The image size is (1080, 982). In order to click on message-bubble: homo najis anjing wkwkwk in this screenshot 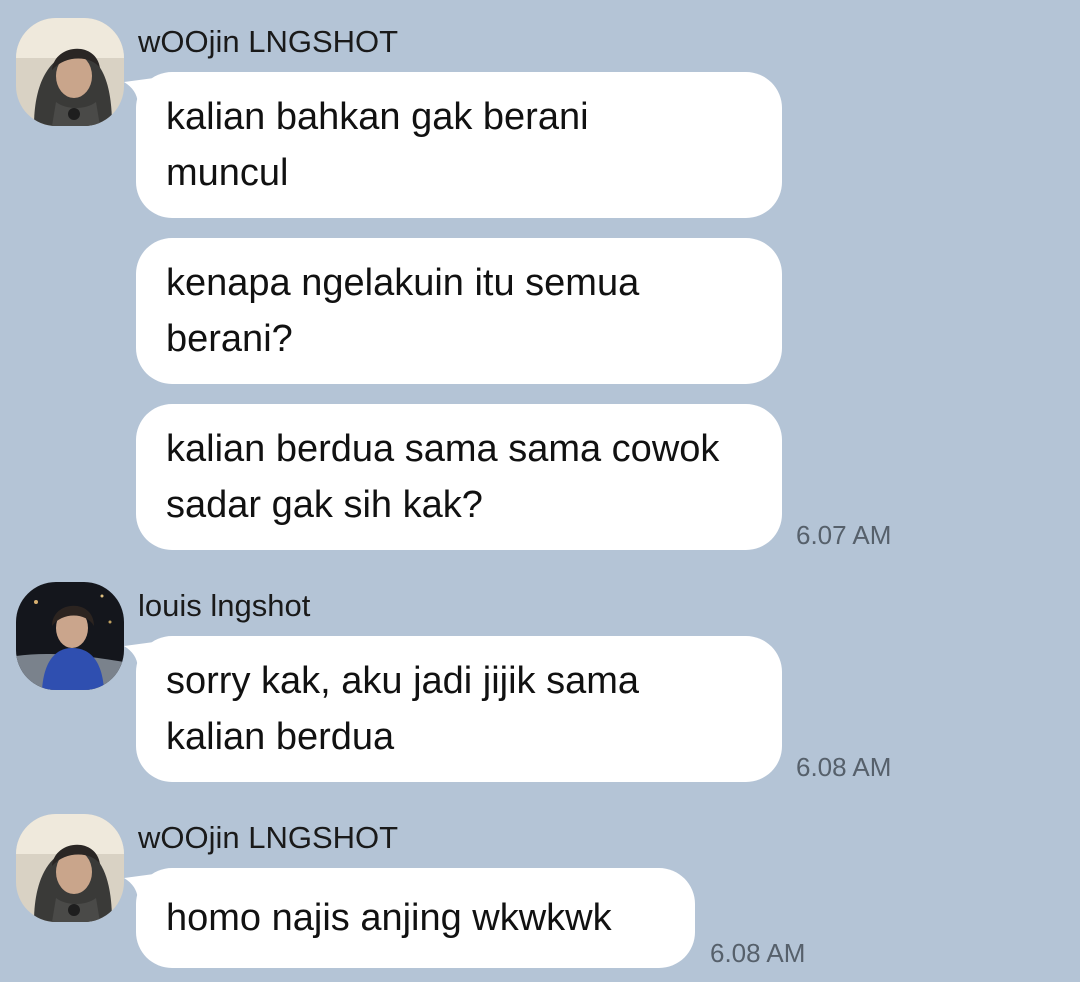, I will do `click(409, 918)`.